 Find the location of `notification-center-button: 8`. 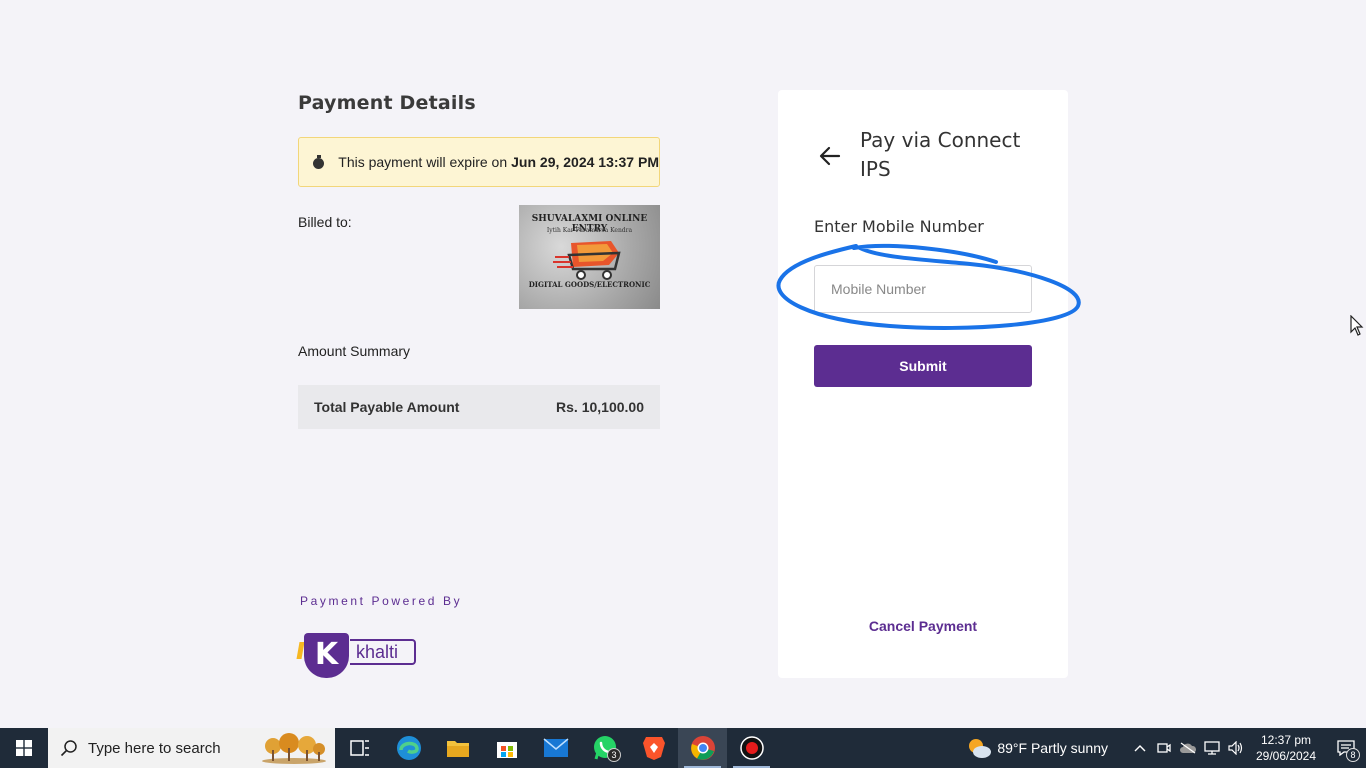

notification-center-button: 8 is located at coordinates (1346, 748).